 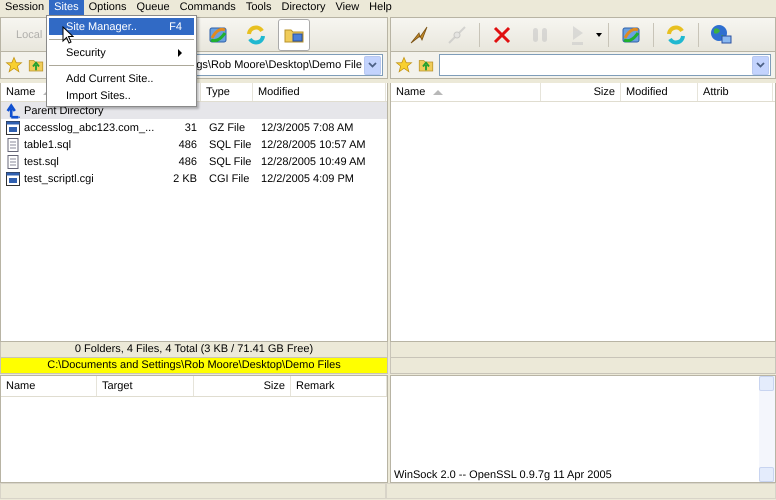 I want to click on file-size: 2 KB, so click(x=185, y=178).